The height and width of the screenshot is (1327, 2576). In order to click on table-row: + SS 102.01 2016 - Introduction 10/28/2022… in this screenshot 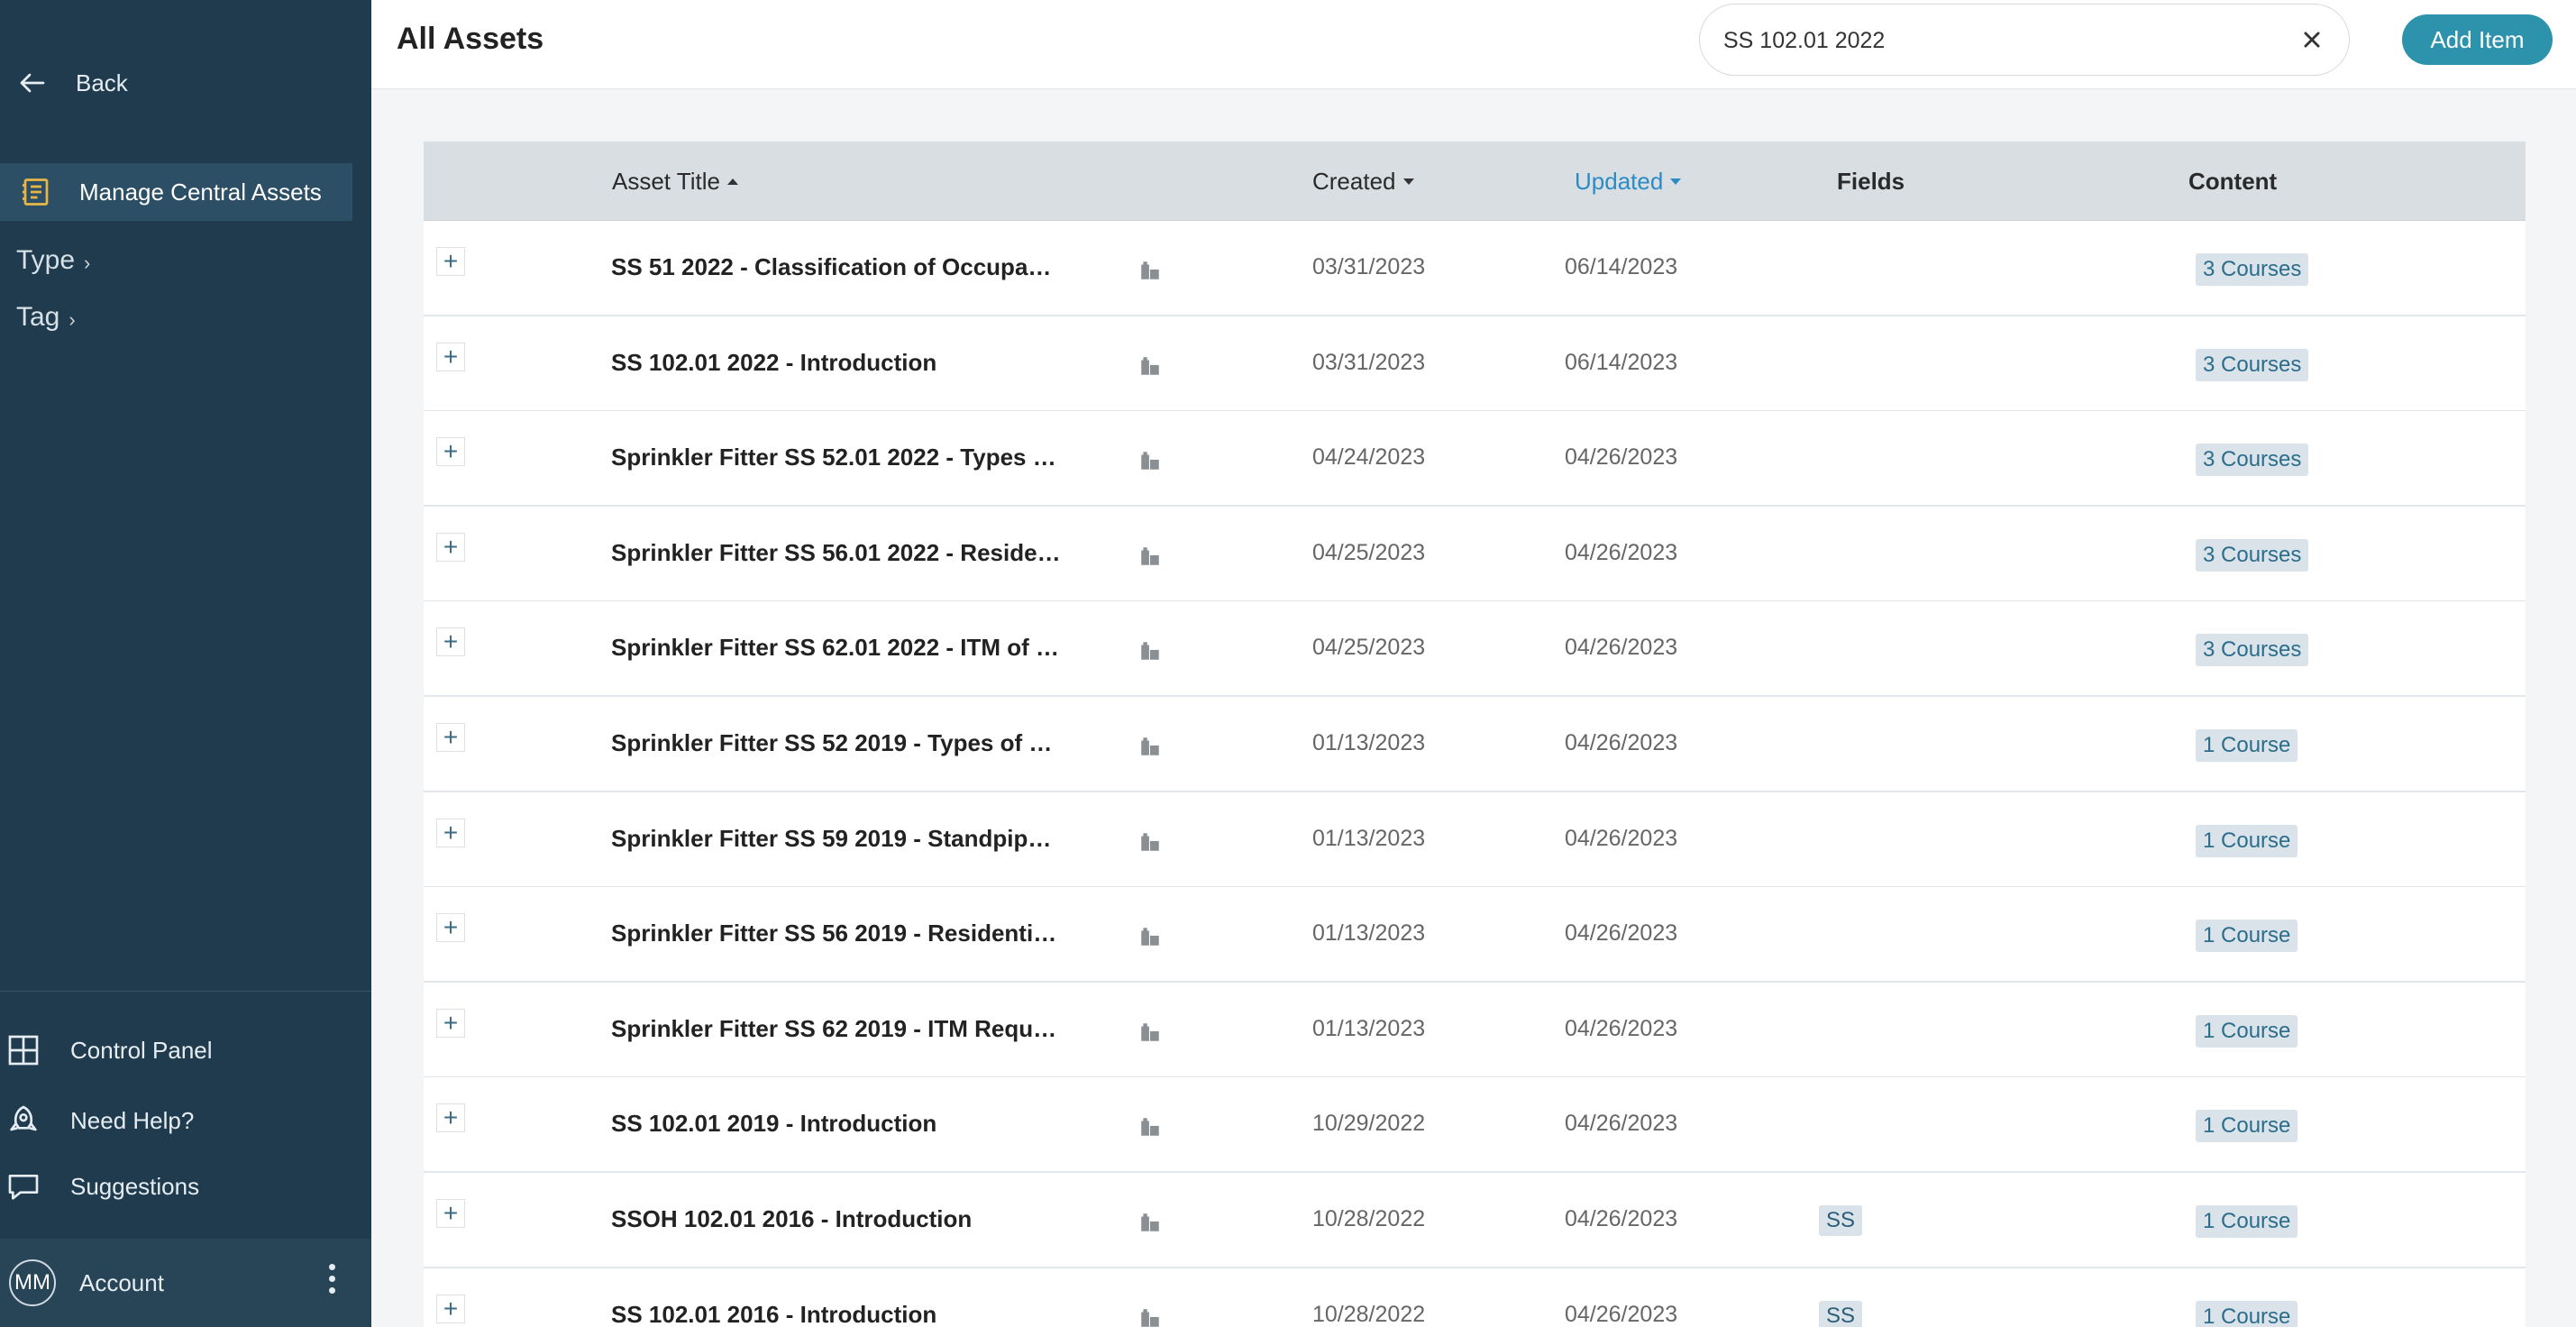, I will do `click(1475, 1297)`.